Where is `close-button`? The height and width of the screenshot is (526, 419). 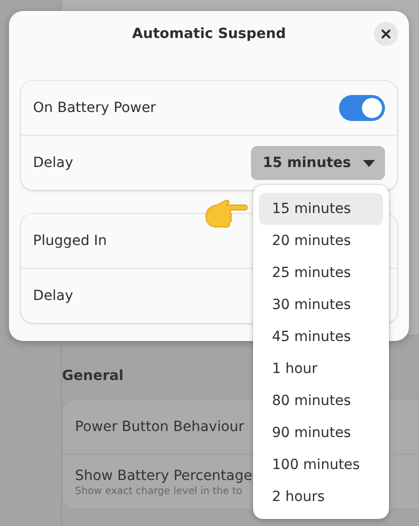
close-button is located at coordinates (386, 34).